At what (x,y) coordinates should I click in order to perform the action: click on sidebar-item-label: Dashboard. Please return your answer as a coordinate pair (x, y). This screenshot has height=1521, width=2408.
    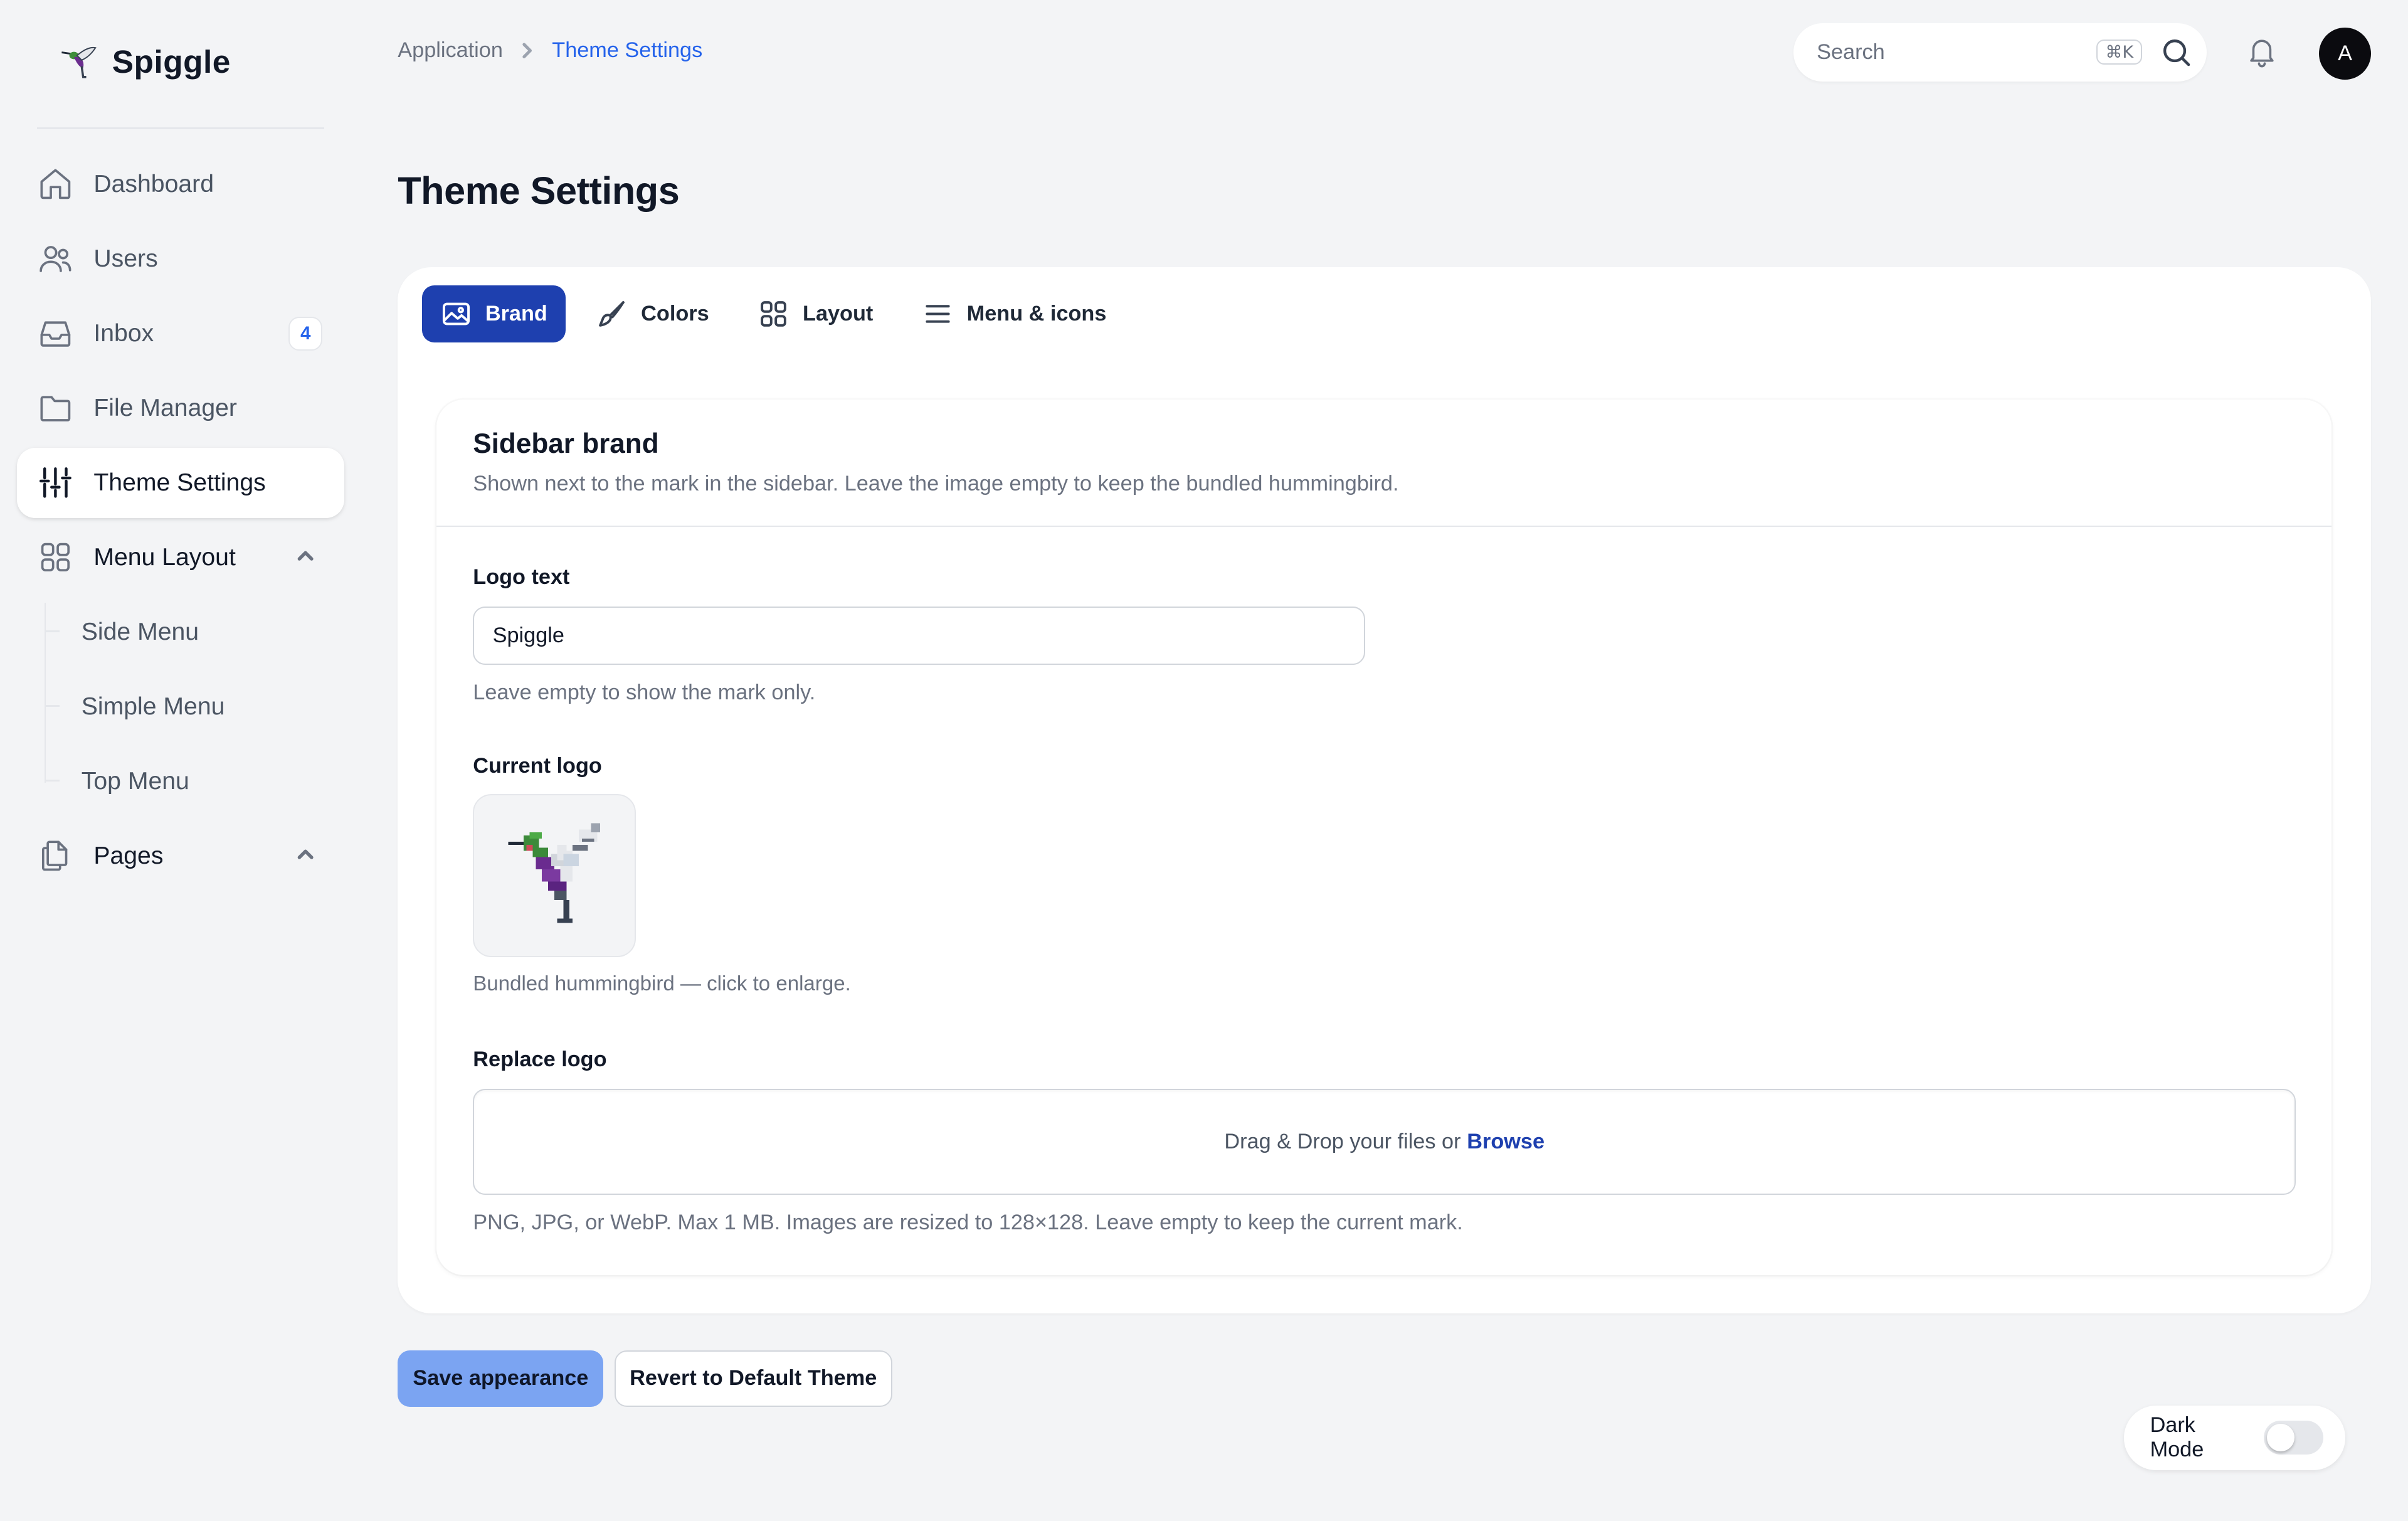
    Looking at the image, I should click on (153, 184).